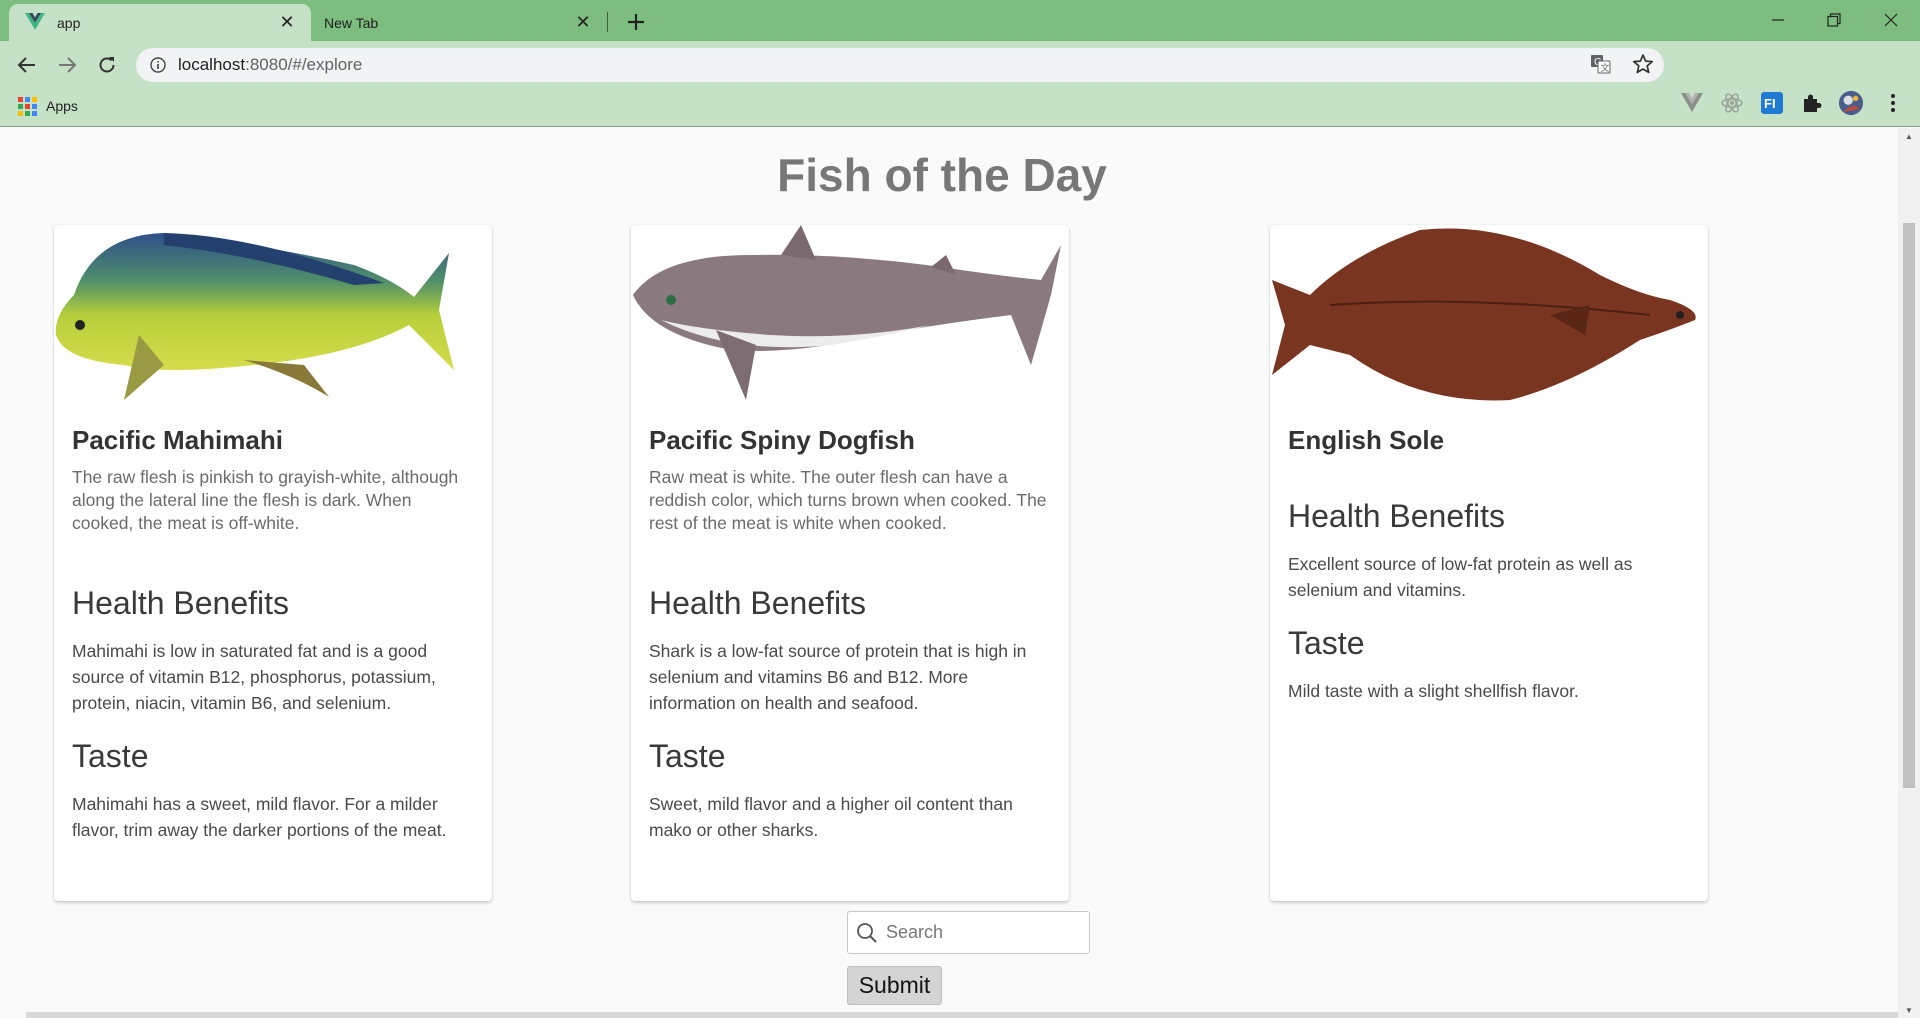 Image resolution: width=1920 pixels, height=1018 pixels. I want to click on bookmark-star-button, so click(1643, 64).